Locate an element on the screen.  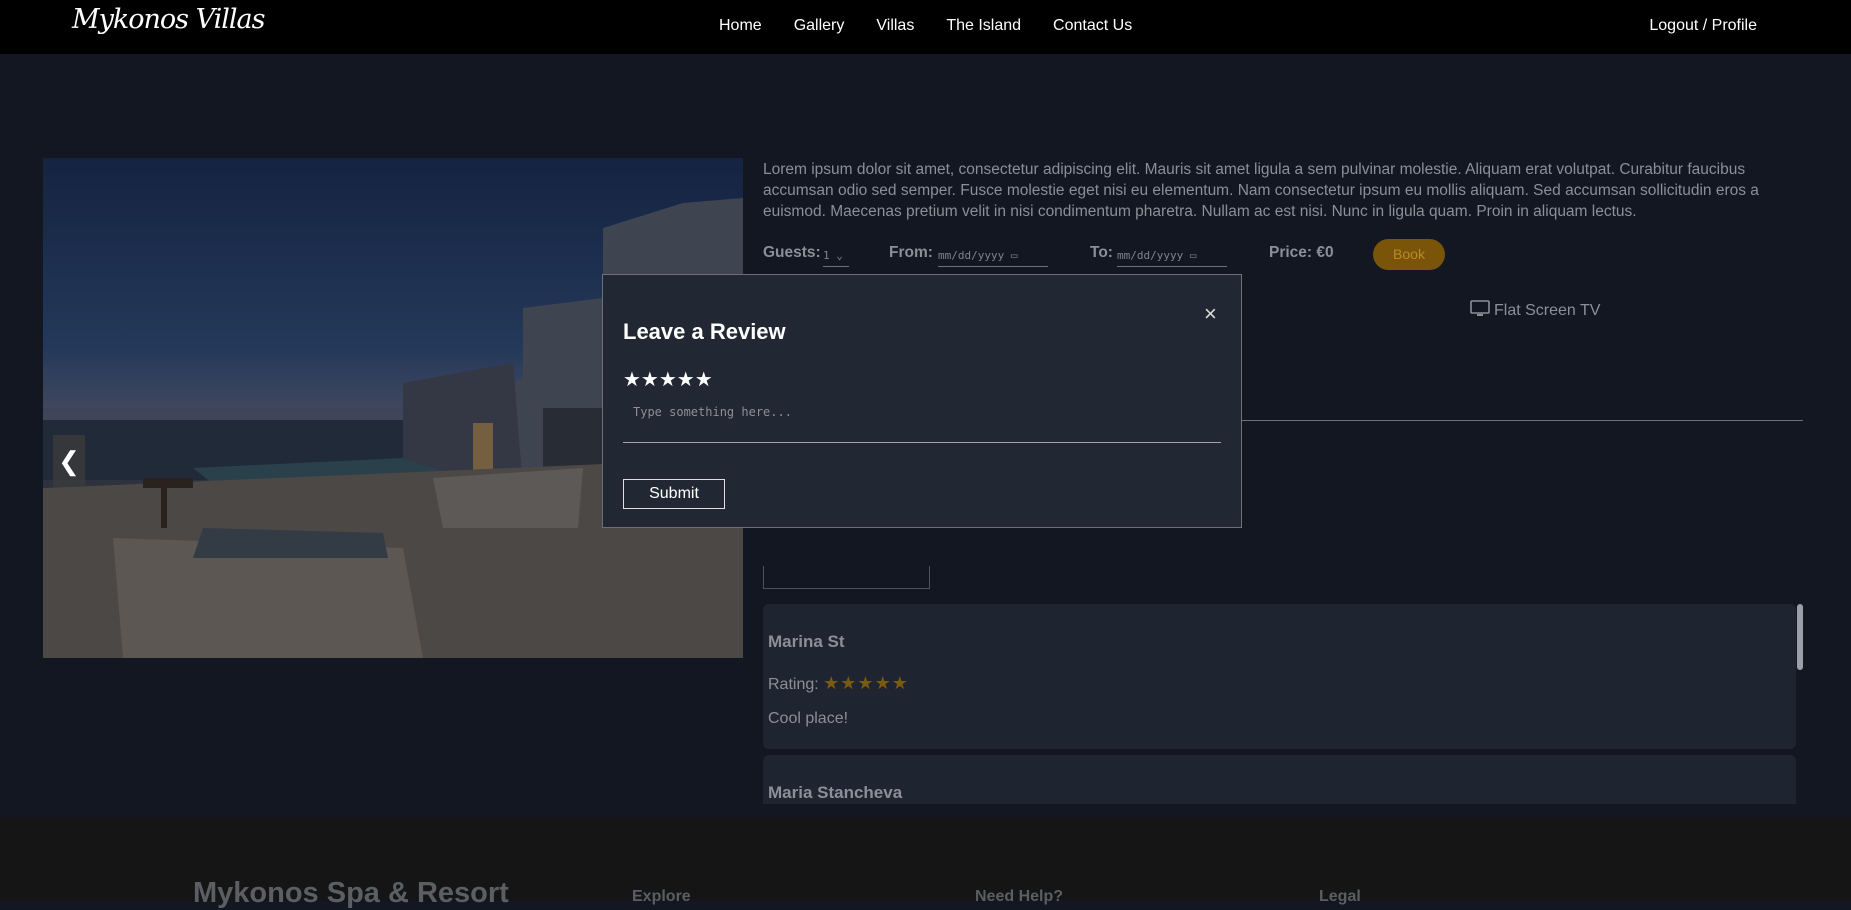
rating-stars-input: ★★★★★ is located at coordinates (668, 379).